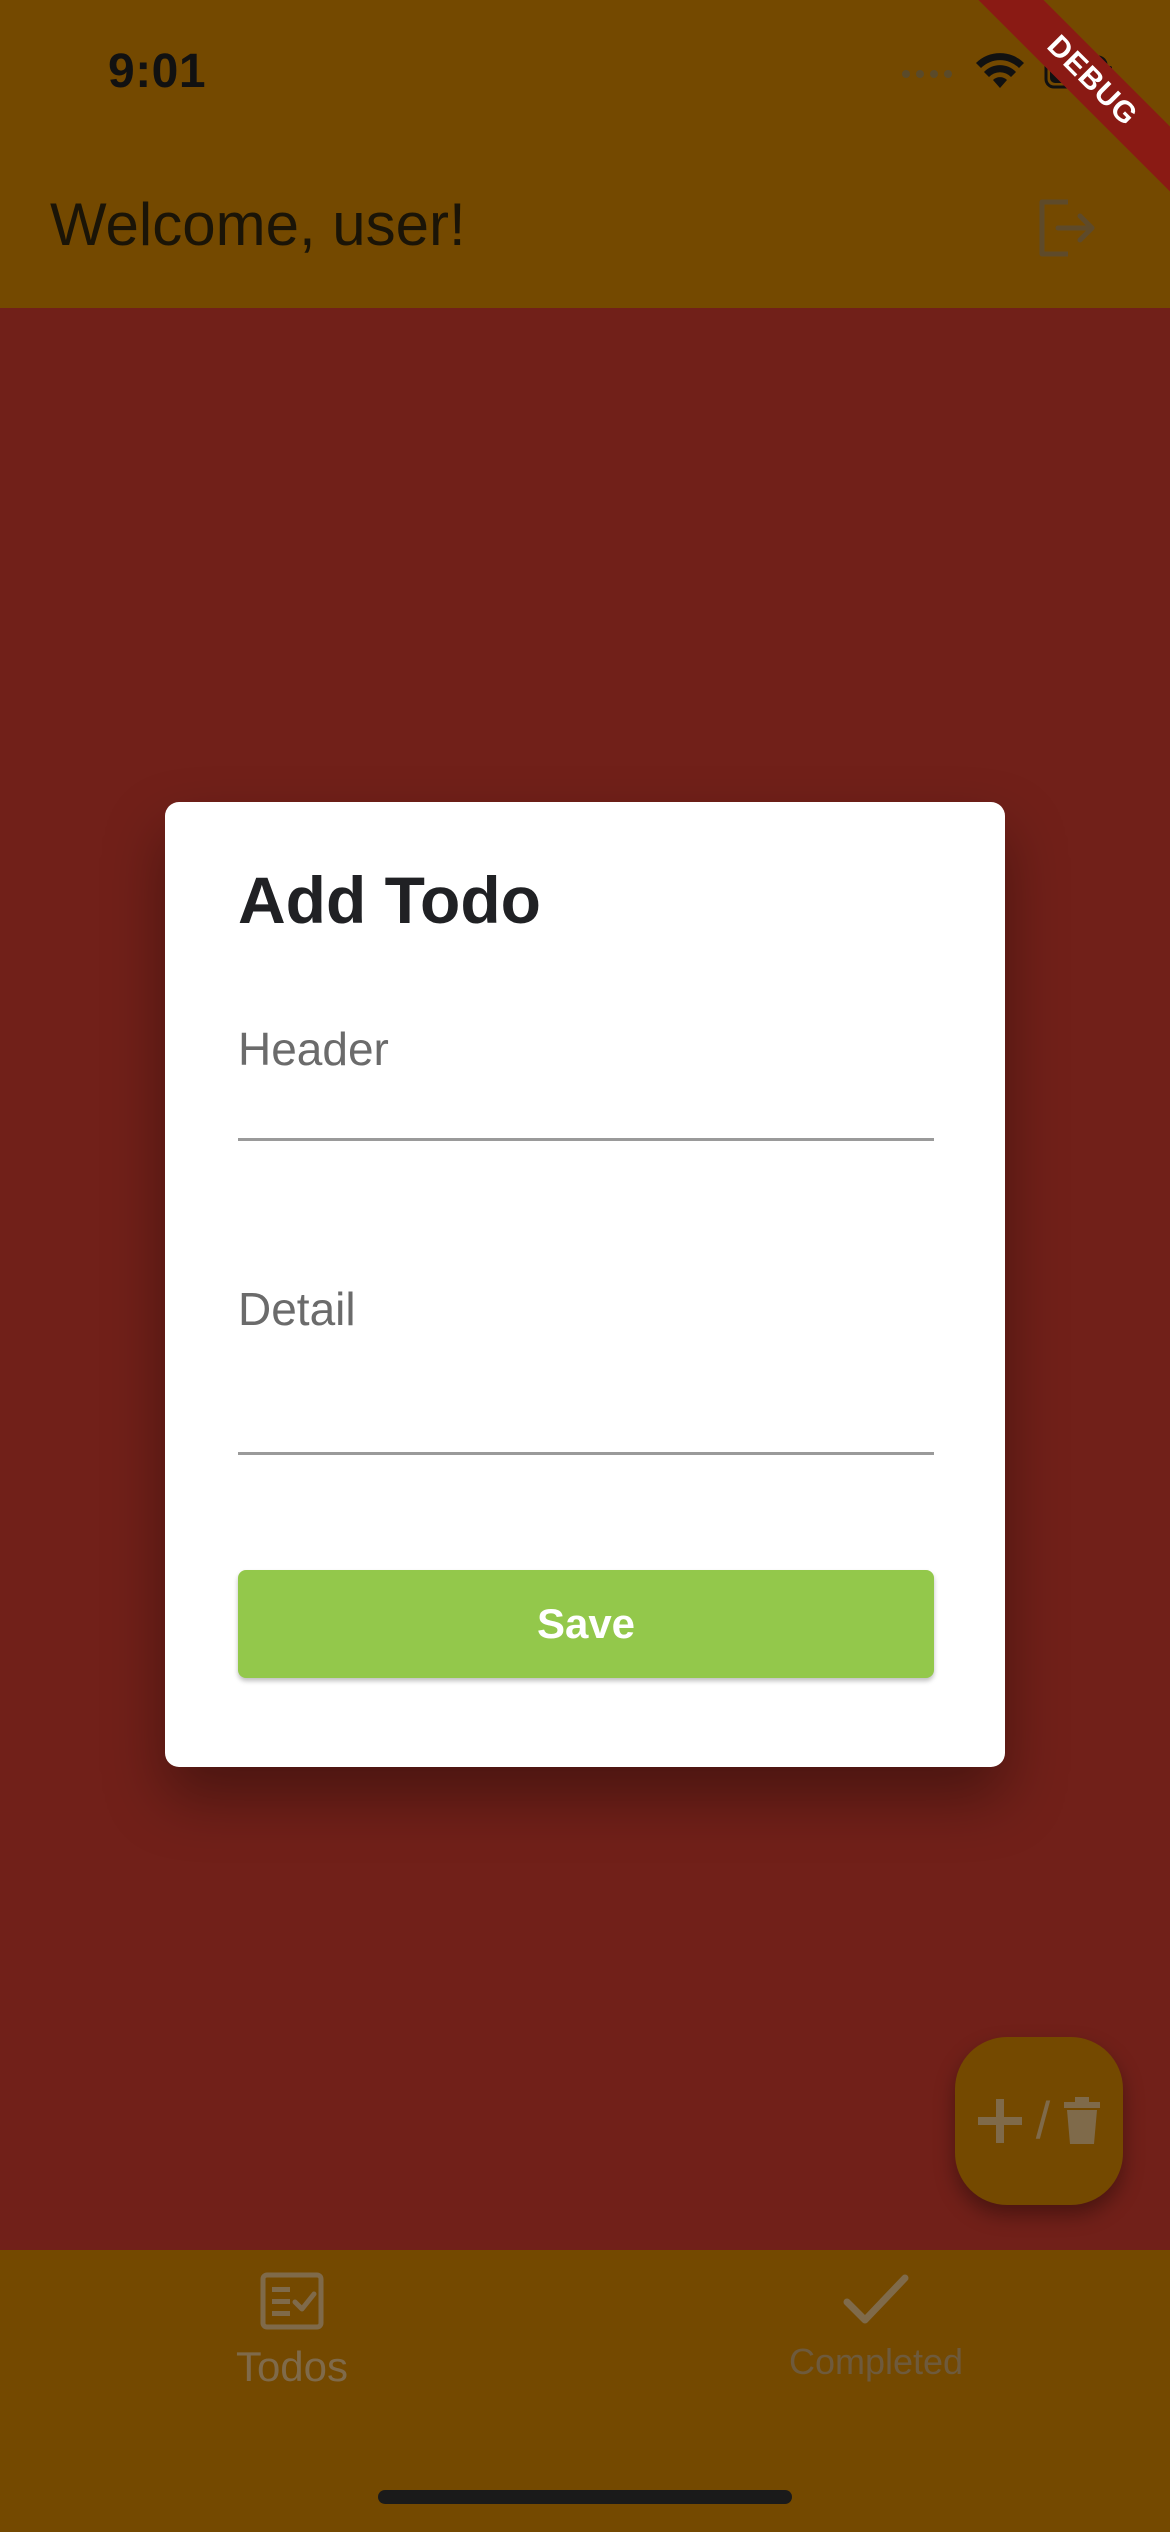 This screenshot has width=1170, height=2532. I want to click on nav-item-todos: Todos, so click(292, 2331).